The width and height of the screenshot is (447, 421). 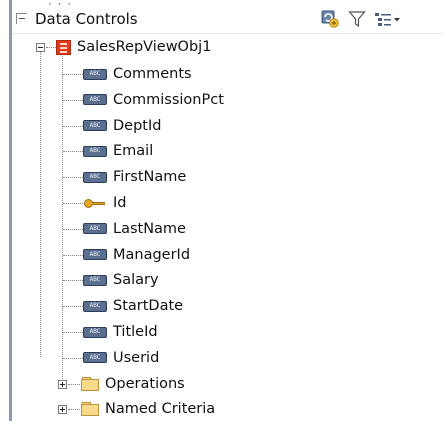 I want to click on tree-node-attribute: ABC Salary, so click(x=121, y=280).